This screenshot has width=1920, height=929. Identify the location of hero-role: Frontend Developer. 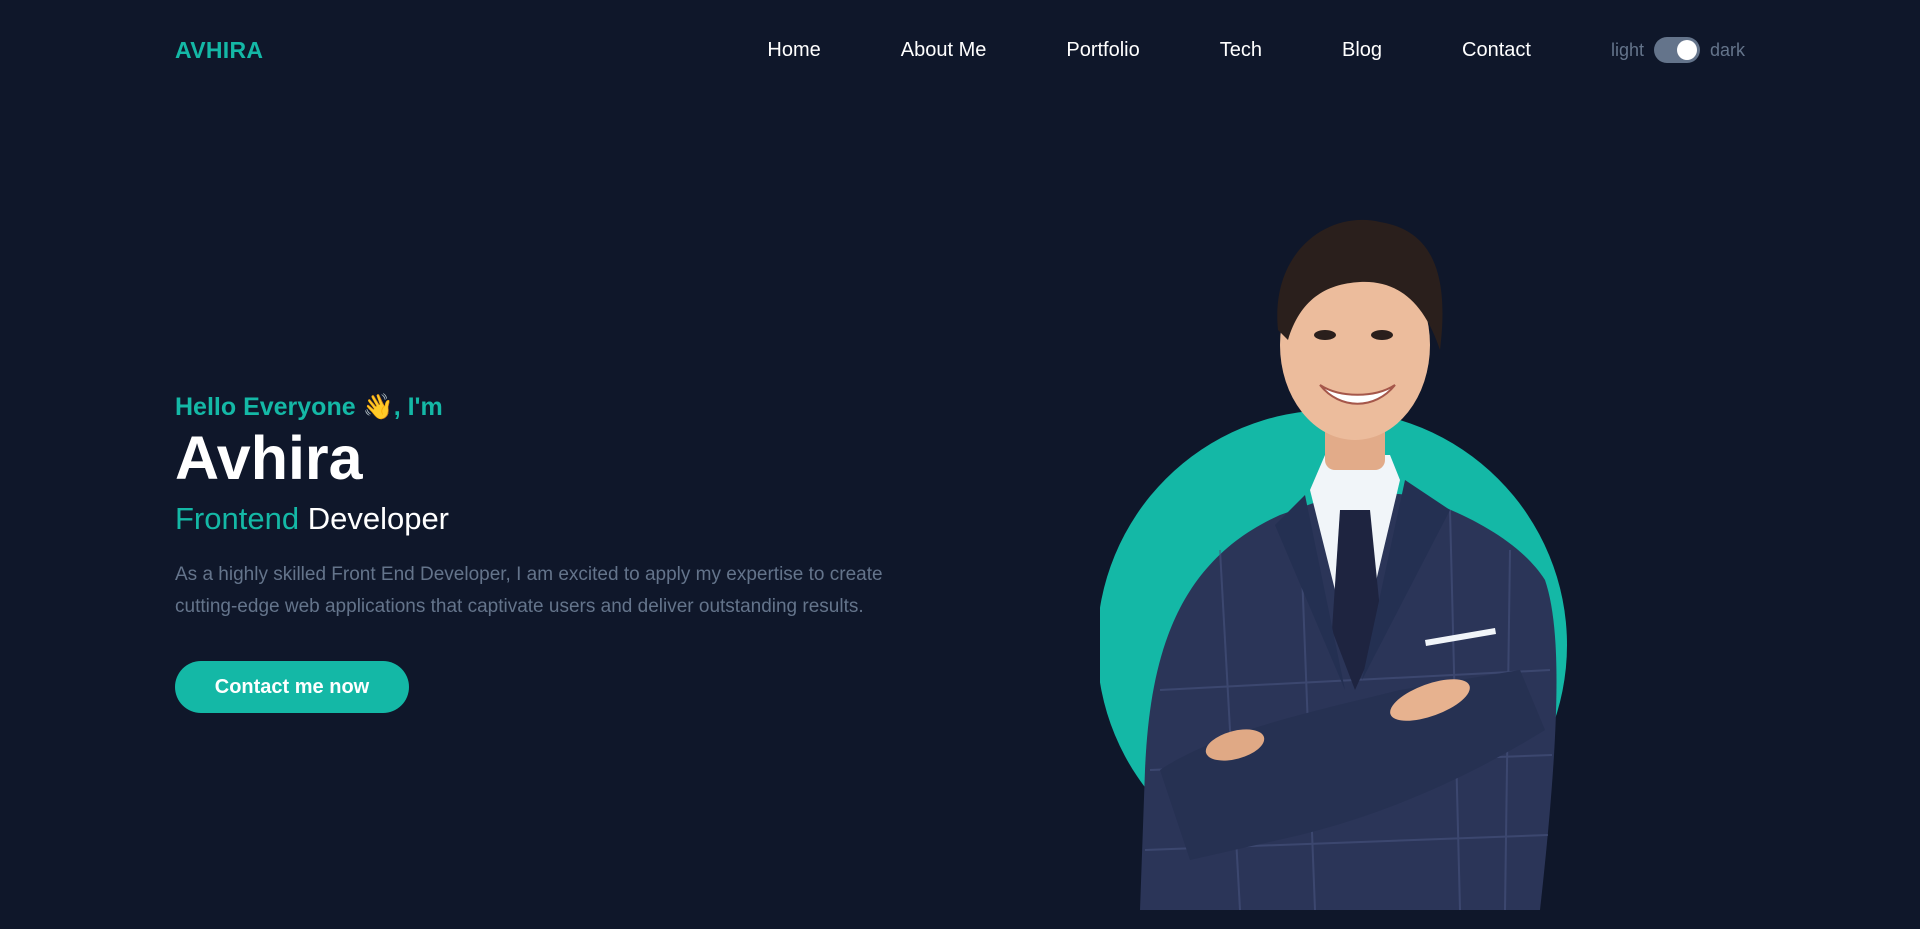
(575, 519).